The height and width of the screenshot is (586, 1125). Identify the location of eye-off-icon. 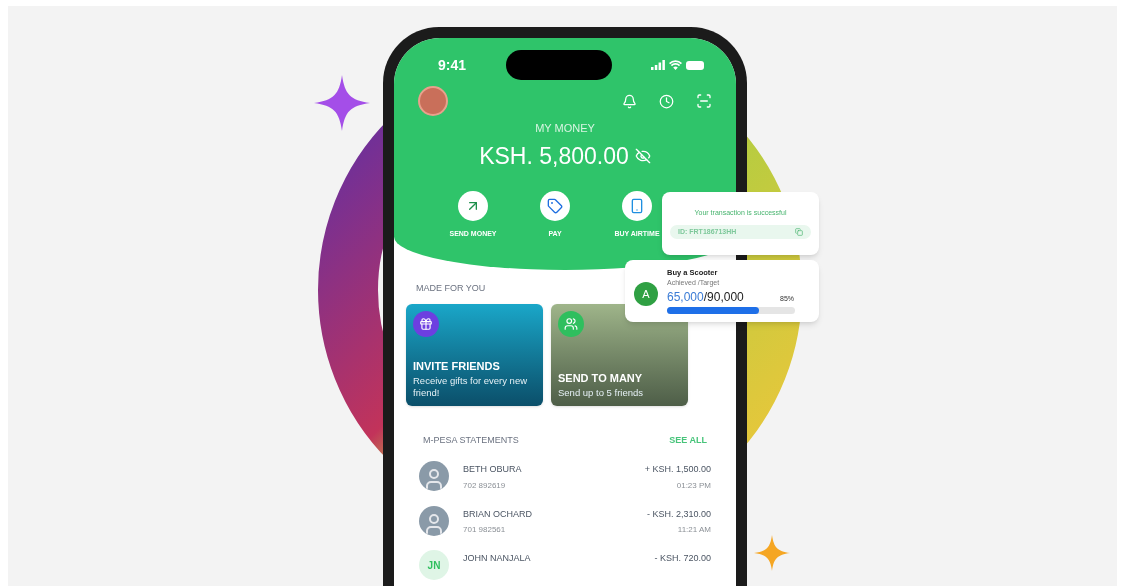
(642, 155).